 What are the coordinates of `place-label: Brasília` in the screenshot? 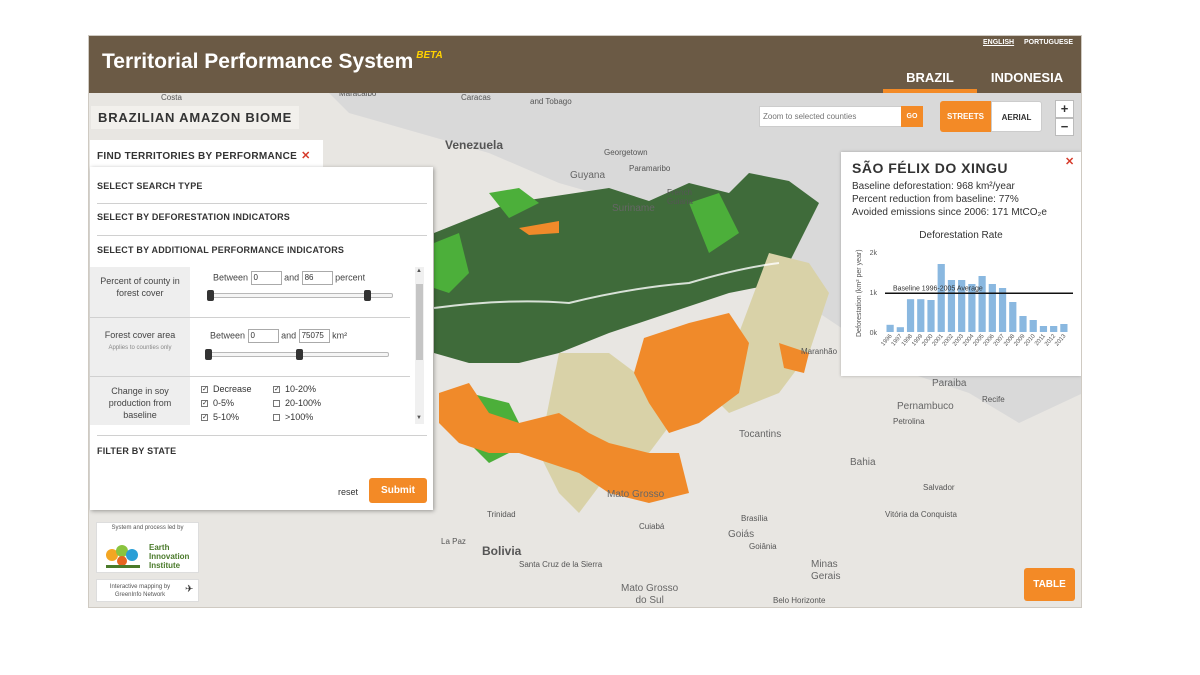 It's located at (754, 518).